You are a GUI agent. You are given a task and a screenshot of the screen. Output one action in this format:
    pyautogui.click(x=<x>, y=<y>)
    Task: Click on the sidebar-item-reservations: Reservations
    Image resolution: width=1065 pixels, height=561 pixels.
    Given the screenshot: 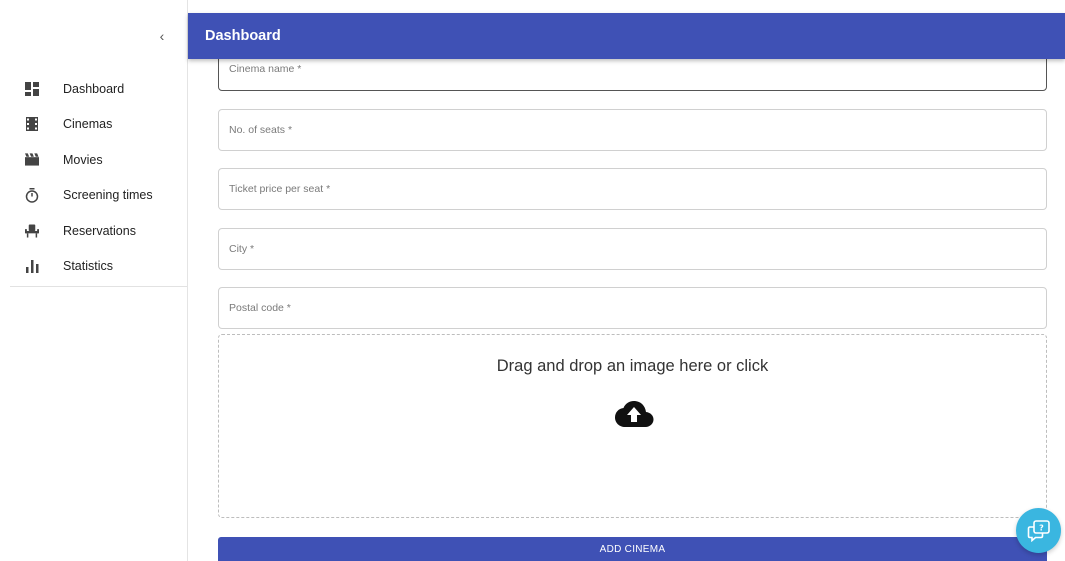 What is the action you would take?
    pyautogui.click(x=94, y=231)
    